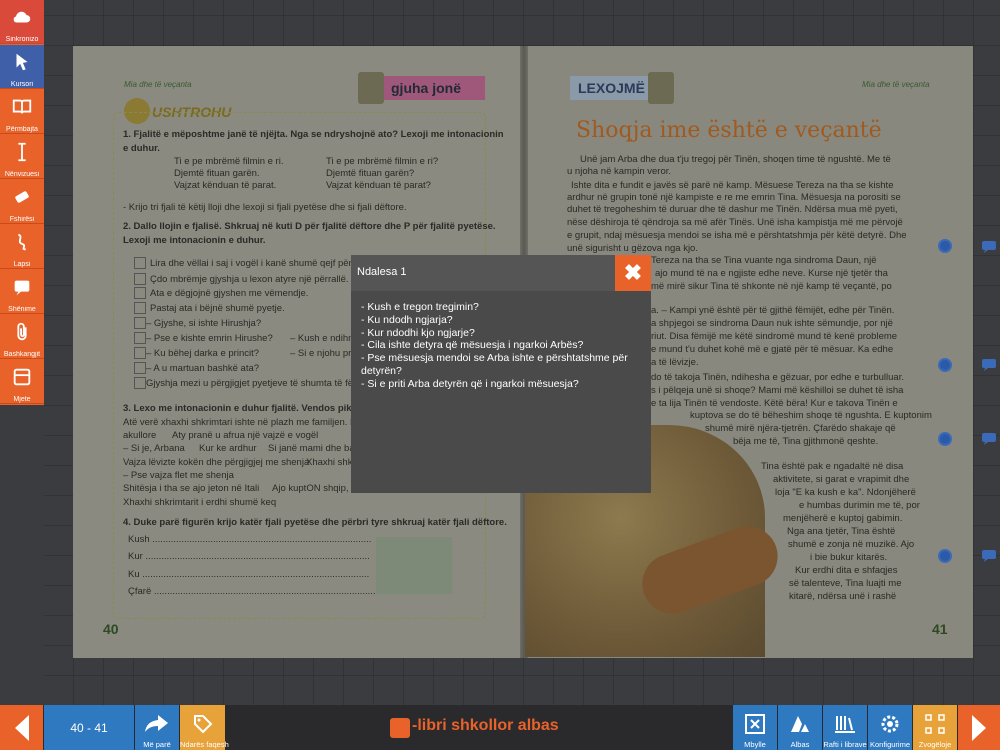 Image resolution: width=1000 pixels, height=750 pixels. What do you see at coordinates (22, 197) in the screenshot?
I see `eraser-icon` at bounding box center [22, 197].